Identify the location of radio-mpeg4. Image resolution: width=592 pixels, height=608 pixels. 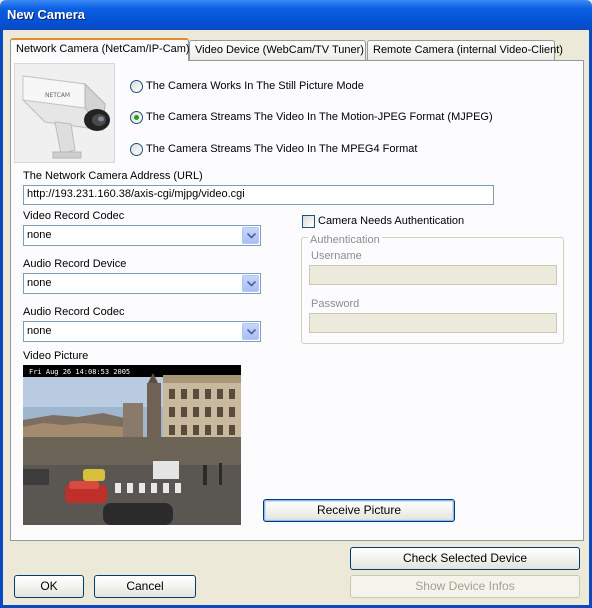
(136, 149).